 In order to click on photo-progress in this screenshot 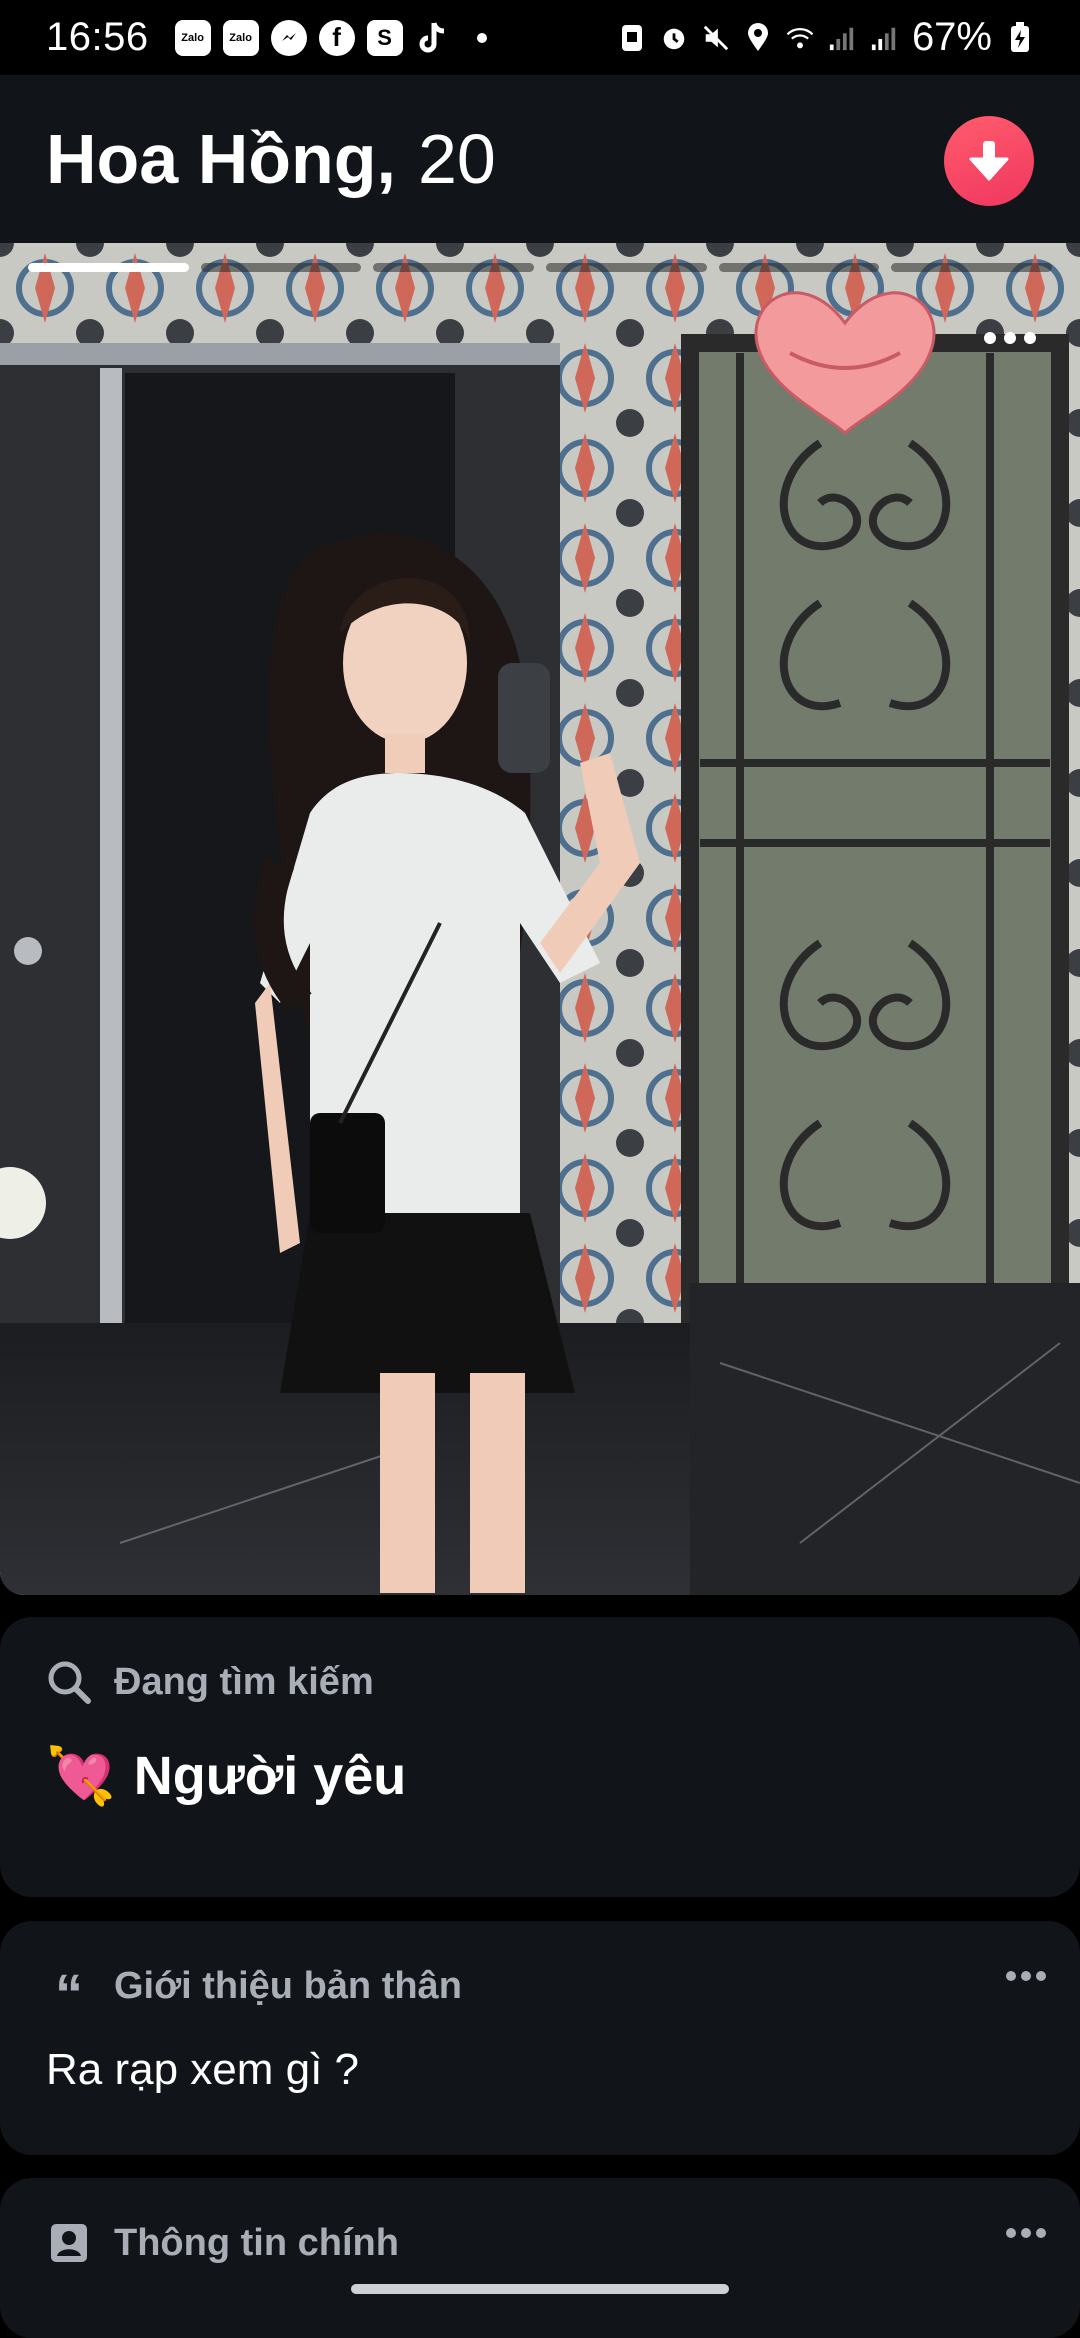, I will do `click(540, 268)`.